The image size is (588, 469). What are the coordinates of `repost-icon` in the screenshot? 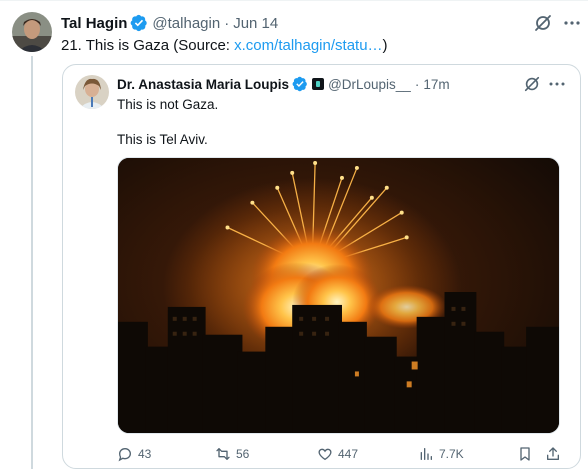 It's located at (223, 454).